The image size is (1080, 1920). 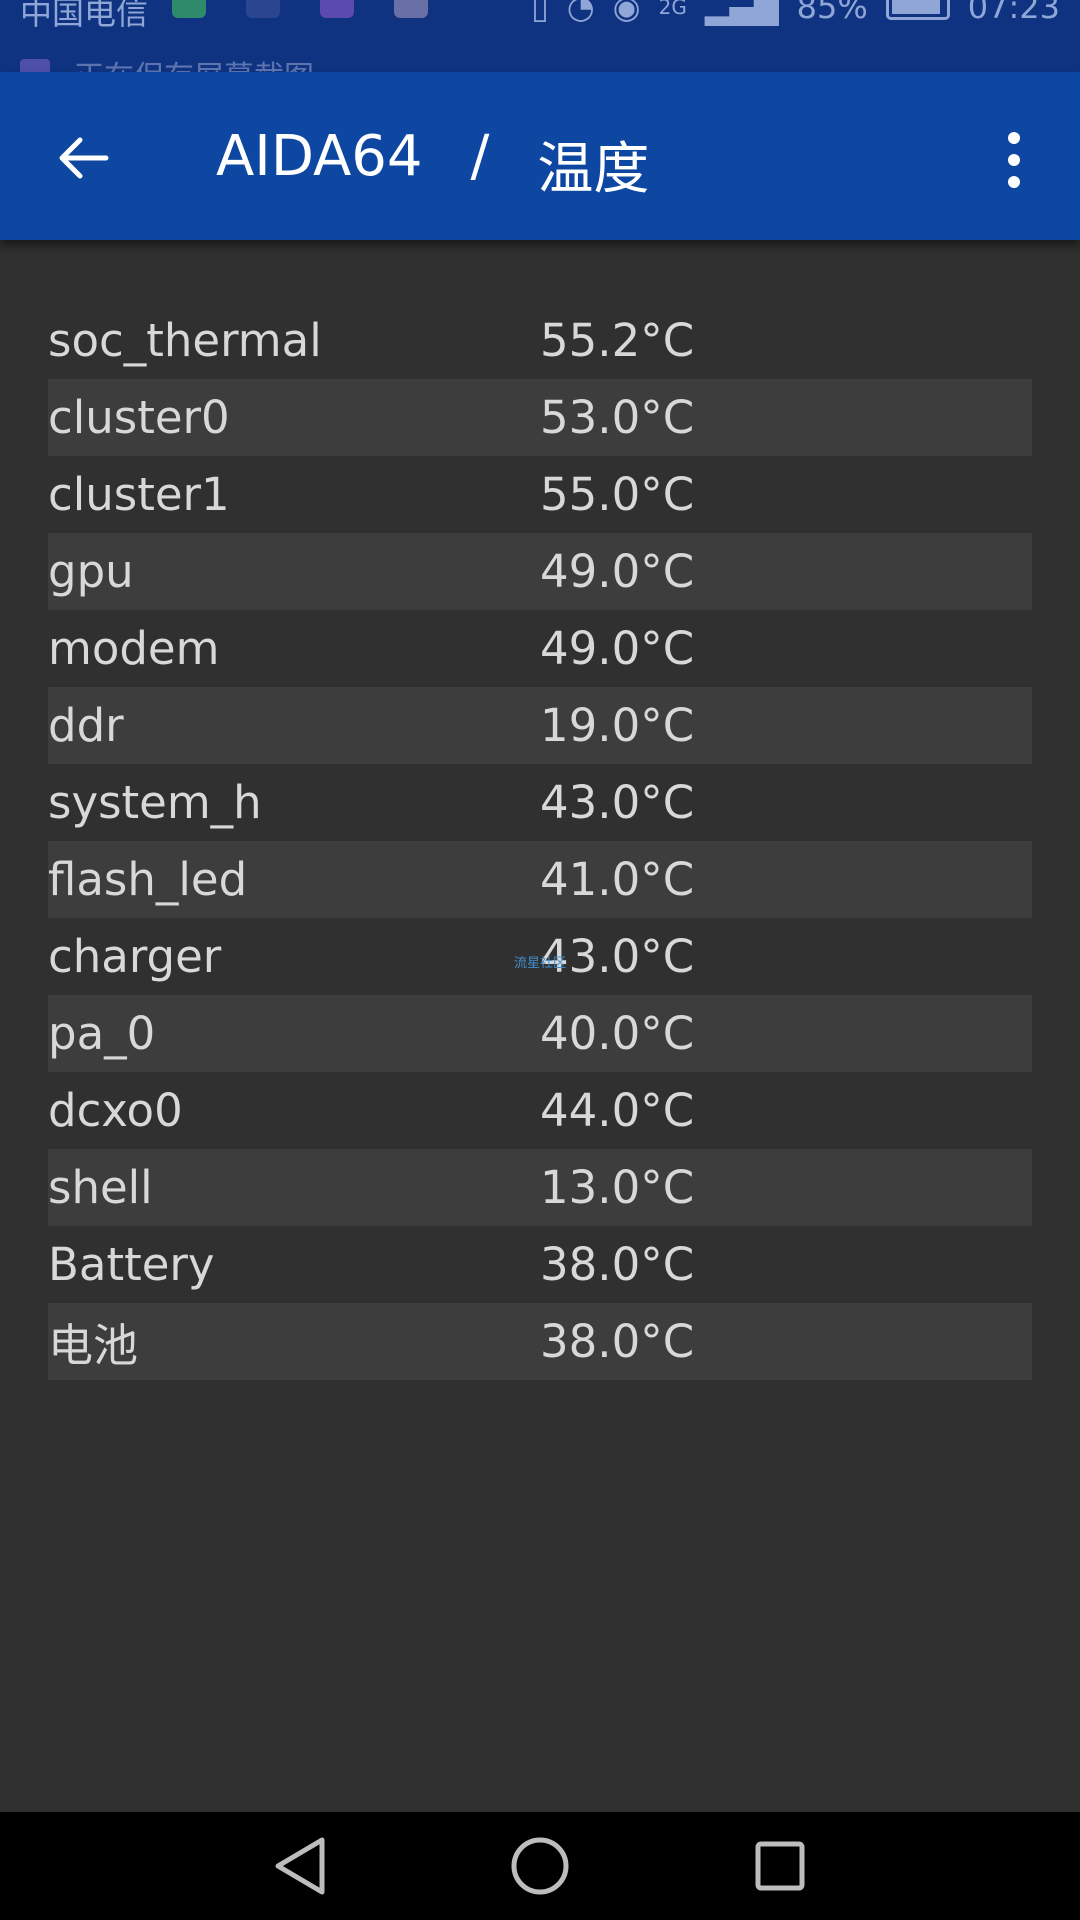 I want to click on sensor-value: 55.2°C, so click(x=617, y=340).